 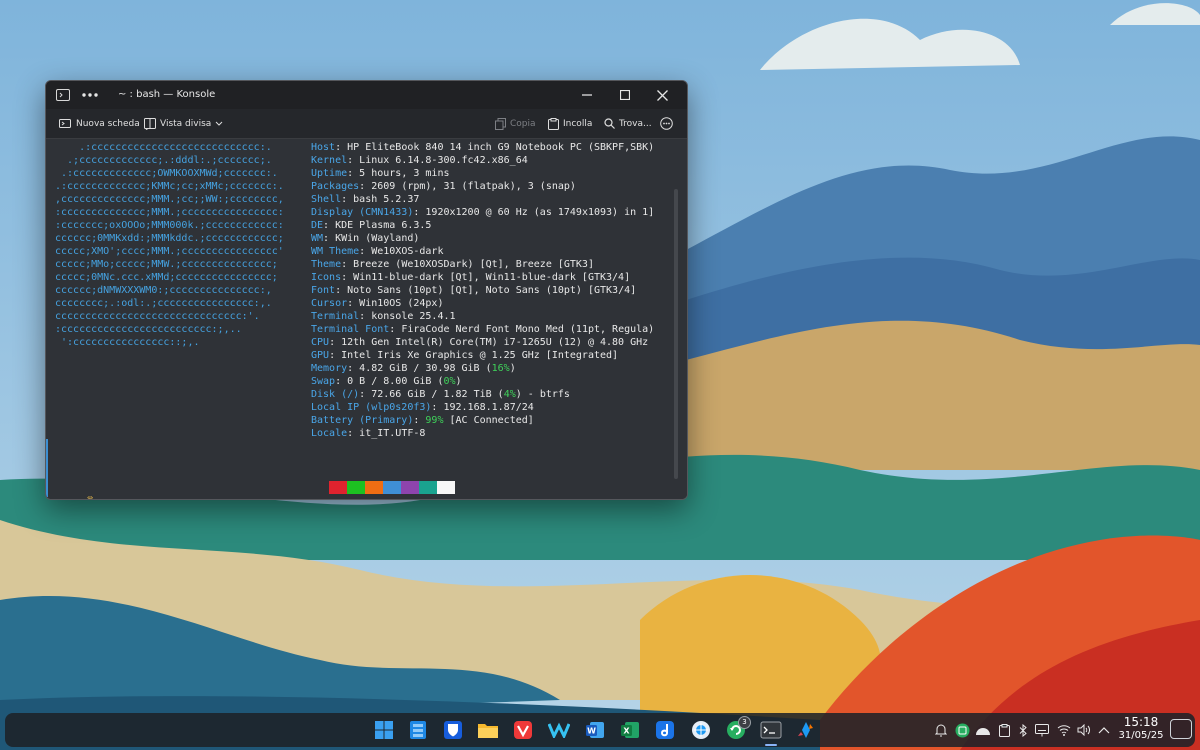 I want to click on bluetooth-tray-icon, so click(x=1023, y=730).